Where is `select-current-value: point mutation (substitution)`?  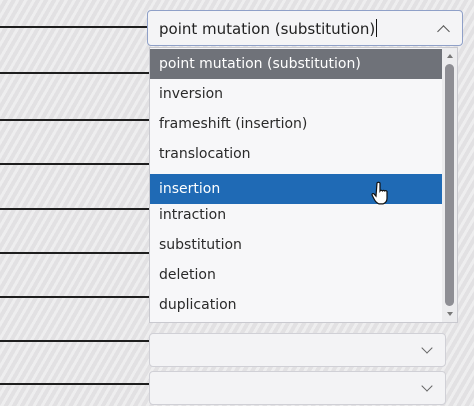
select-current-value: point mutation (substitution) is located at coordinates (268, 28).